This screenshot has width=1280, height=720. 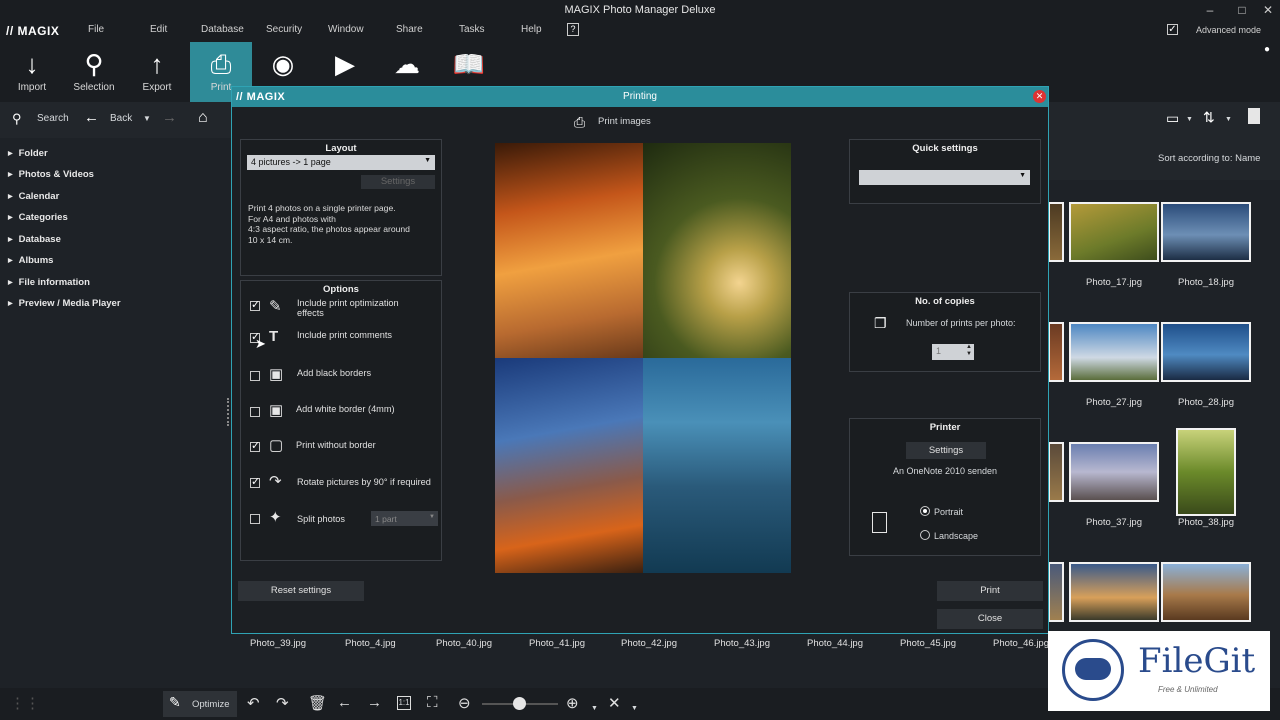 I want to click on layout-select: 4 pictures -> 1 page ▼, so click(x=341, y=162).